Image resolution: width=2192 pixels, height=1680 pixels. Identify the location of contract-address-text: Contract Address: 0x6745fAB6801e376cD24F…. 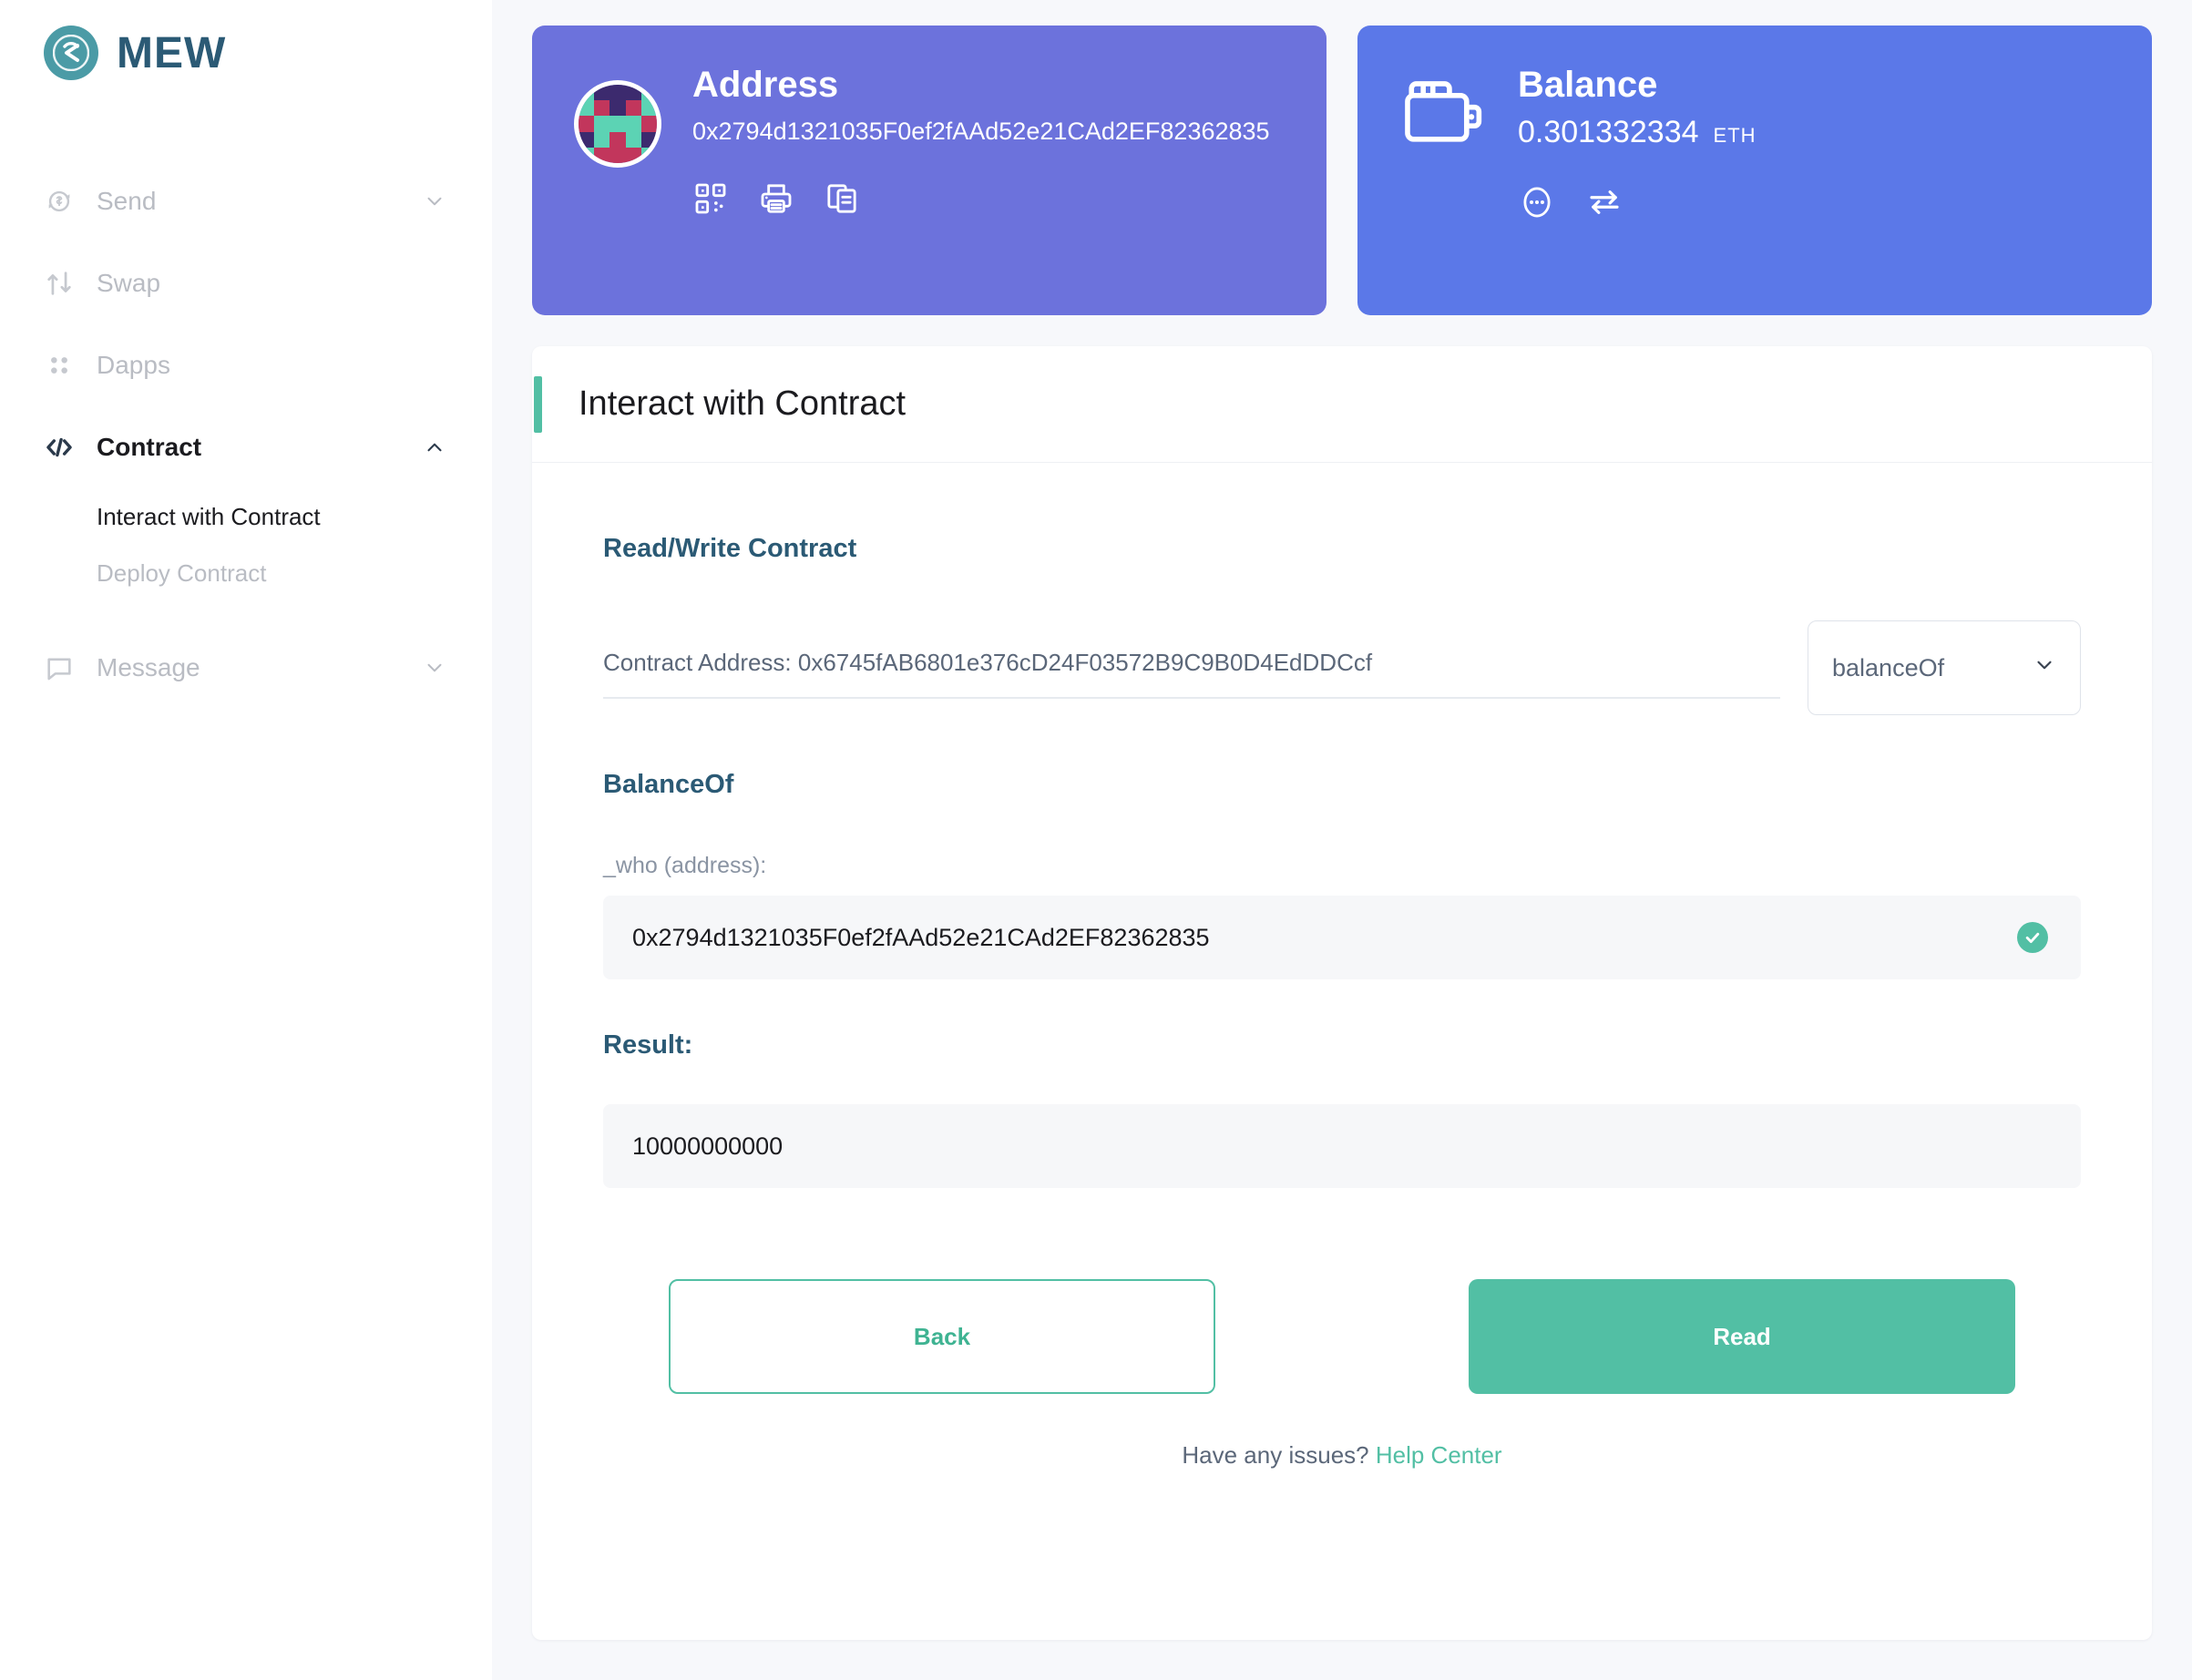
(1191, 674).